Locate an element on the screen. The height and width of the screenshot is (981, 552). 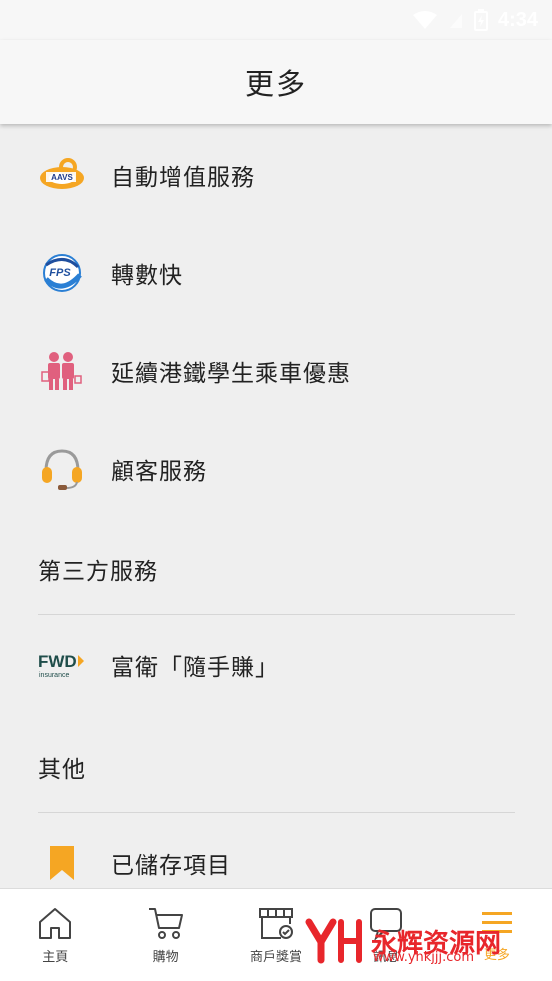
nav-label: 商戶獎賞 is located at coordinates (276, 957).